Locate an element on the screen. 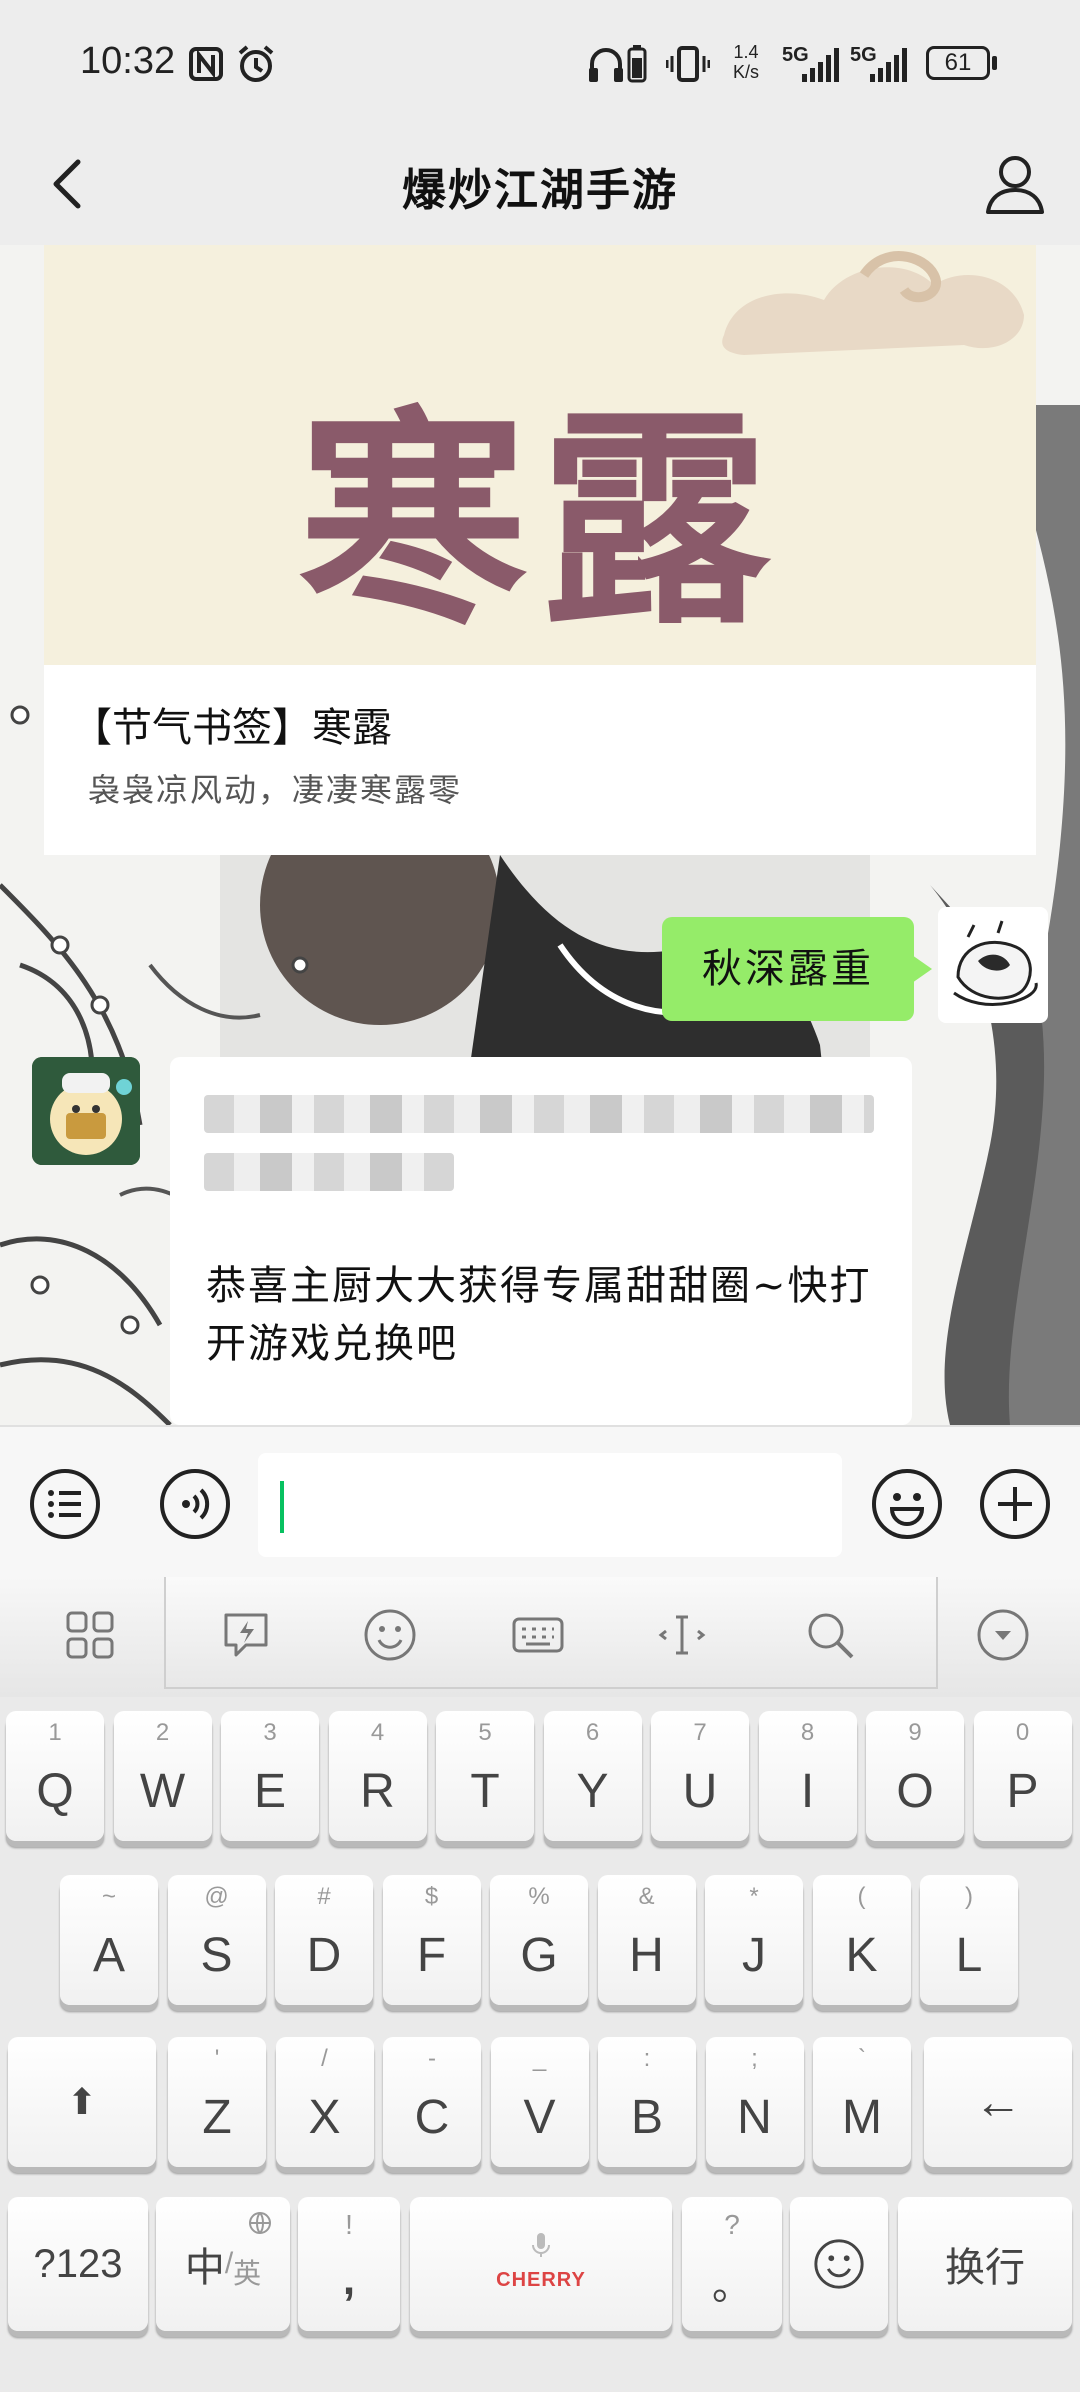 Image resolution: width=1080 pixels, height=2392 pixels. article-subtitle: 袅袅凉风动，凄凄寒露零 is located at coordinates (275, 790).